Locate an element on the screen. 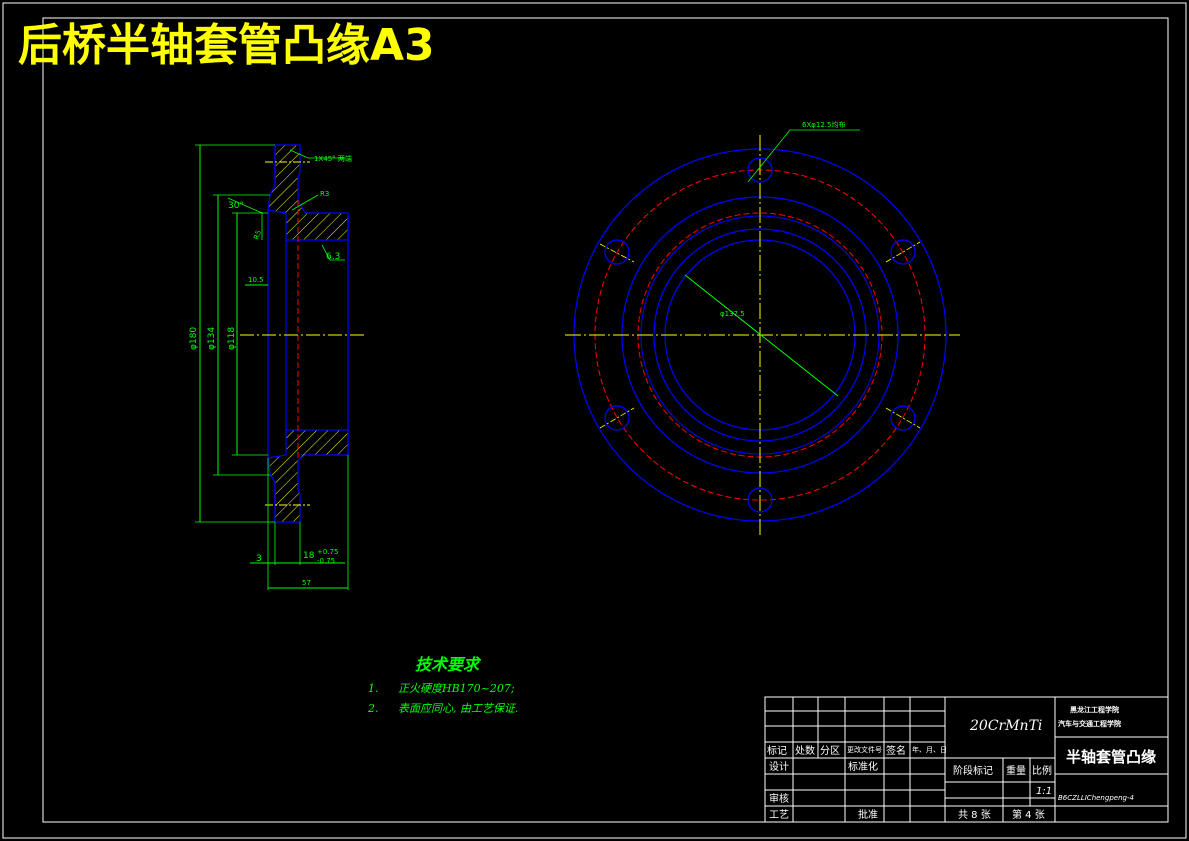 The width and height of the screenshot is (1189, 841). process-label: 工艺 is located at coordinates (779, 815).